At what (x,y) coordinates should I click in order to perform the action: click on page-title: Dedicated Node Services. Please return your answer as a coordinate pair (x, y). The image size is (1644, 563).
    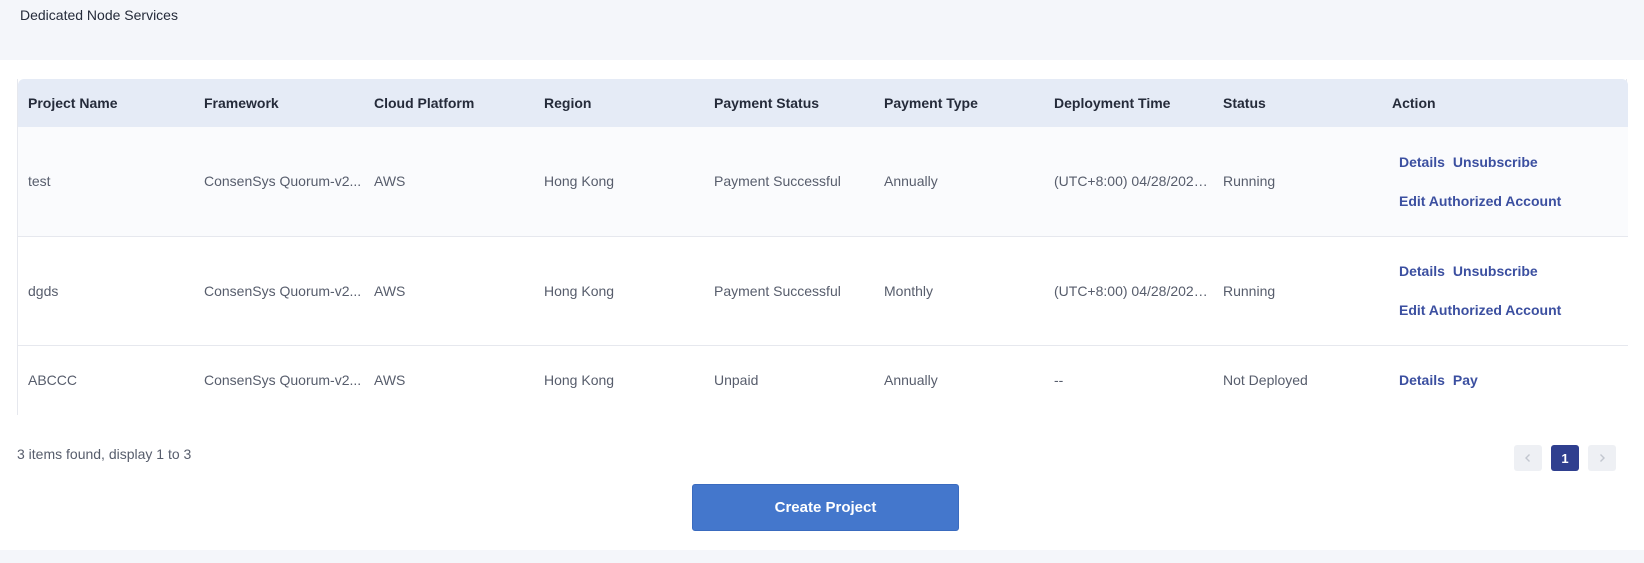
    Looking at the image, I should click on (99, 15).